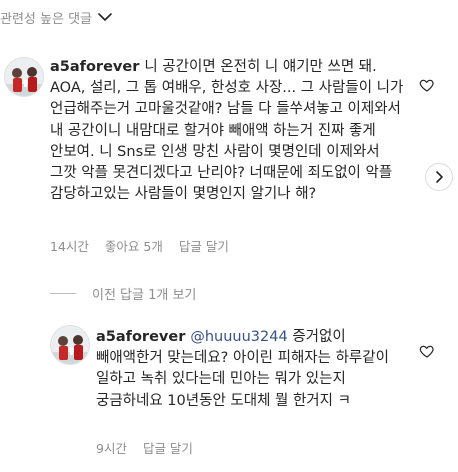 The image size is (458, 472). Describe the element at coordinates (69, 246) in the screenshot. I see `comment-timestamp: 14시간` at that location.